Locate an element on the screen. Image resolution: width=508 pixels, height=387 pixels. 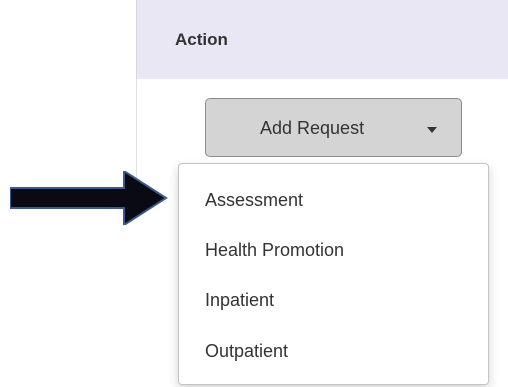
menu-item-inpatient: Inpatient is located at coordinates (239, 300).